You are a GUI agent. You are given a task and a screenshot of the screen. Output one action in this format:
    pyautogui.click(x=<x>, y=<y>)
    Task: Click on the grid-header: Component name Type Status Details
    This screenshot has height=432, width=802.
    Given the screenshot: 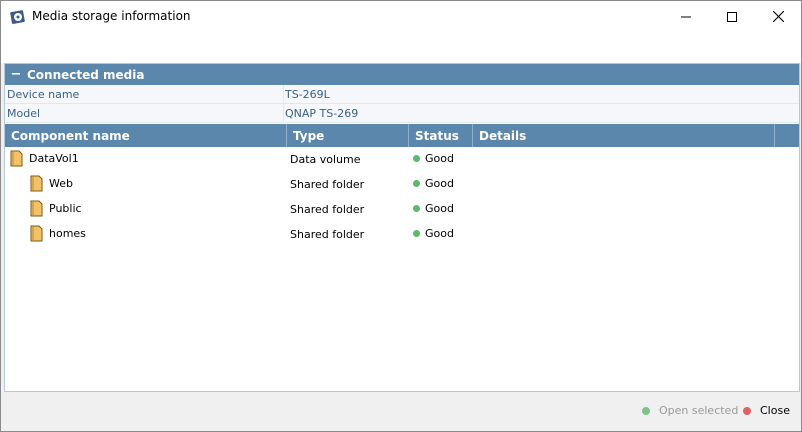 What is the action you would take?
    pyautogui.click(x=402, y=135)
    